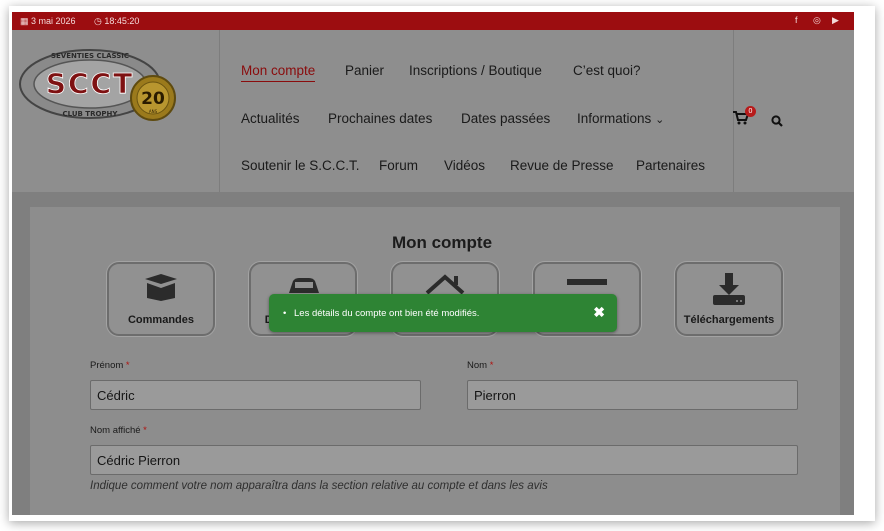 Image resolution: width=884 pixels, height=531 pixels. Describe the element at coordinates (729, 289) in the screenshot. I see `download-icon` at that location.